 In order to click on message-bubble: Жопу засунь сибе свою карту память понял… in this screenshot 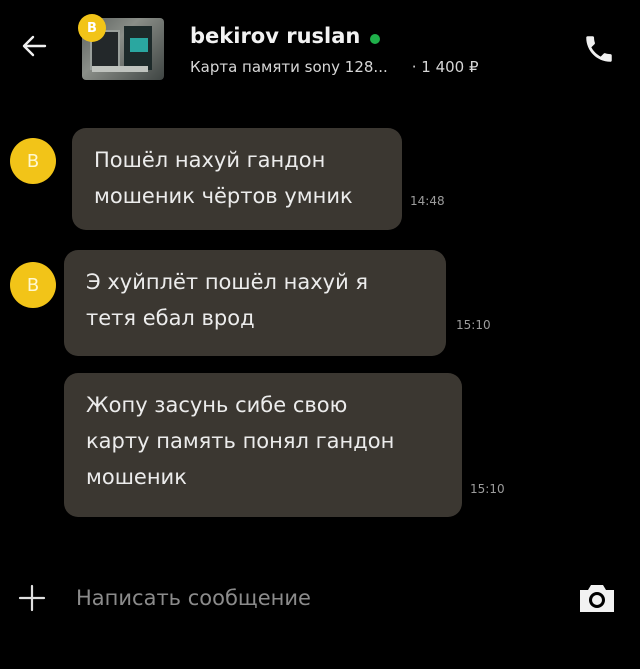, I will do `click(263, 445)`.